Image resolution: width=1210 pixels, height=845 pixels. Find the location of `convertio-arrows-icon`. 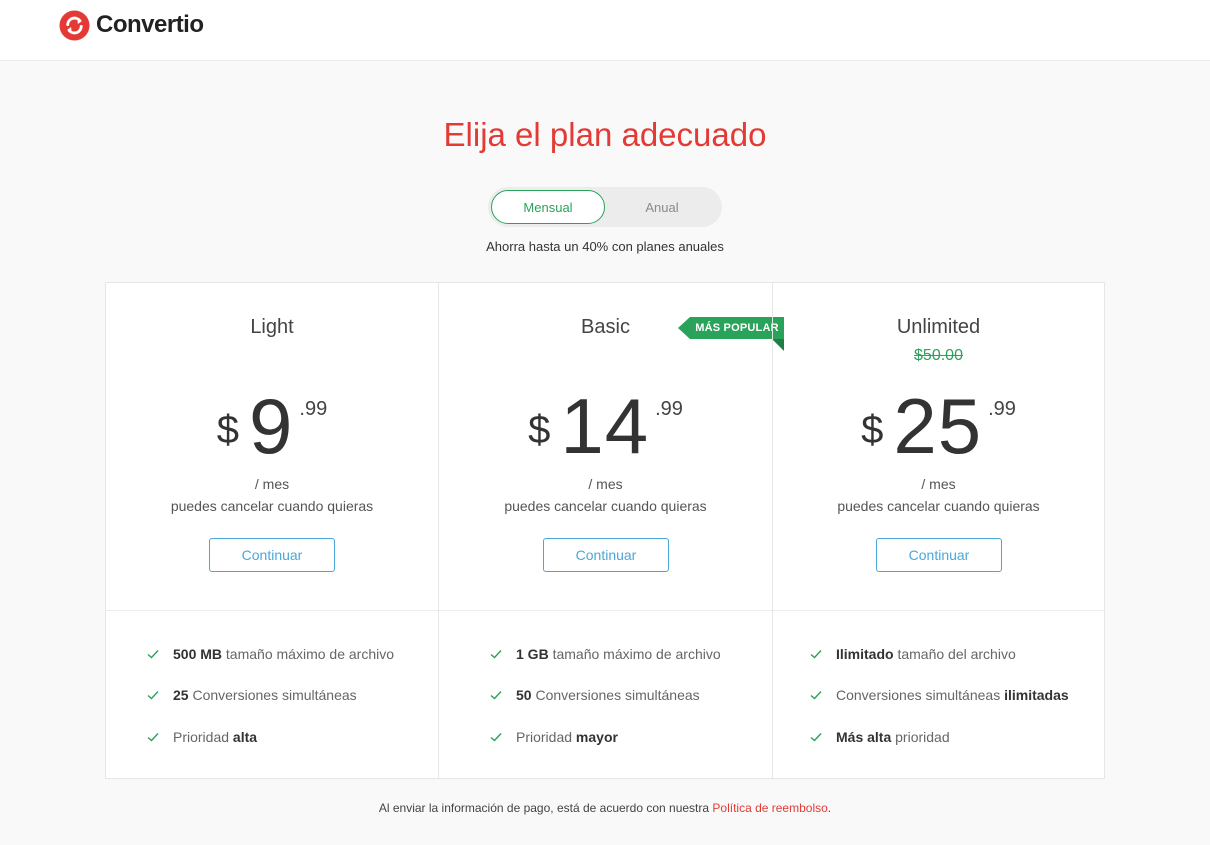

convertio-arrows-icon is located at coordinates (74, 25).